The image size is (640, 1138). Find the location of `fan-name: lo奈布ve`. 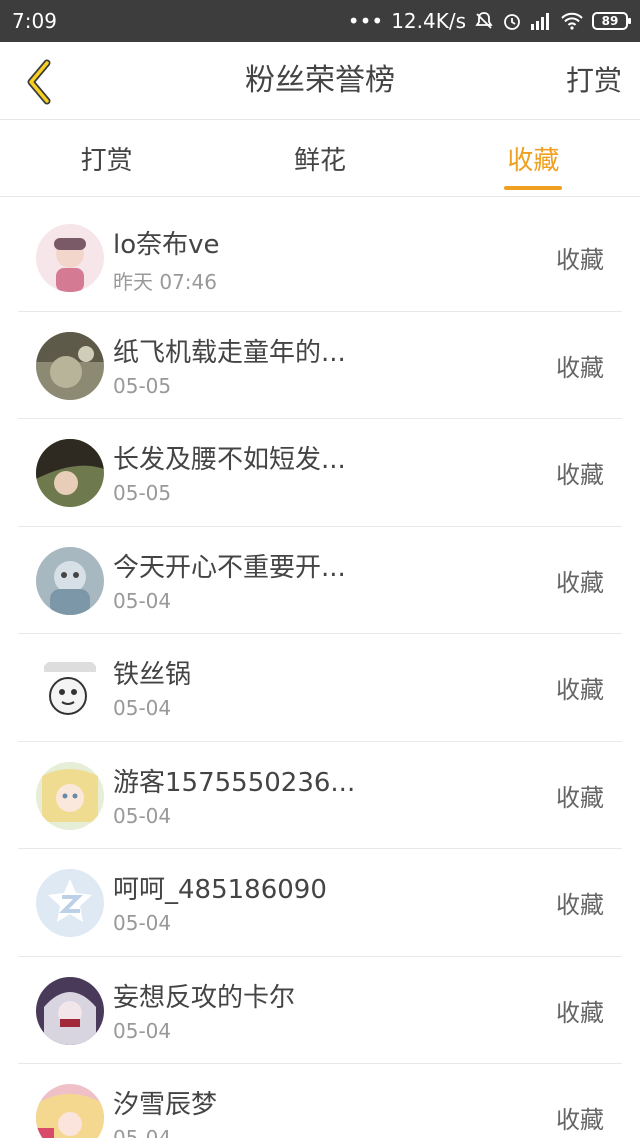

fan-name: lo奈布ve is located at coordinates (166, 245).